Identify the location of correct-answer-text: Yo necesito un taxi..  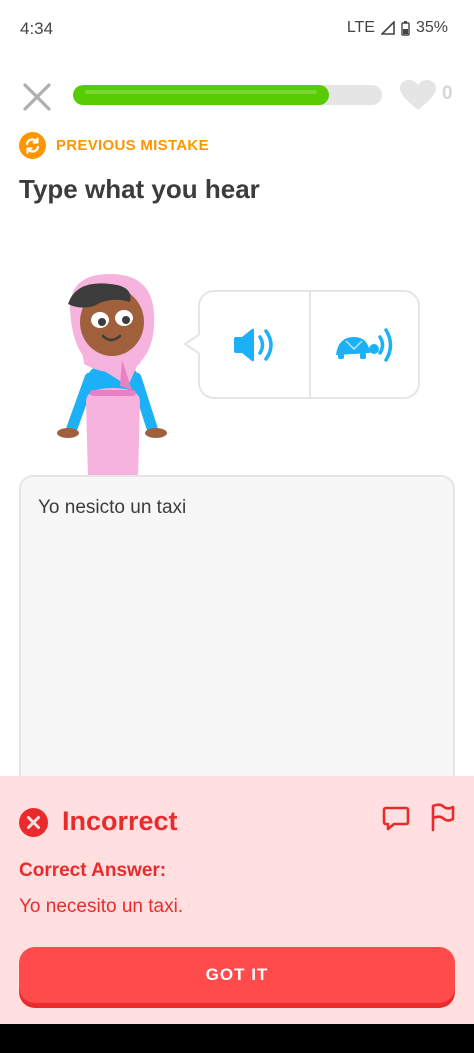
(101, 906).